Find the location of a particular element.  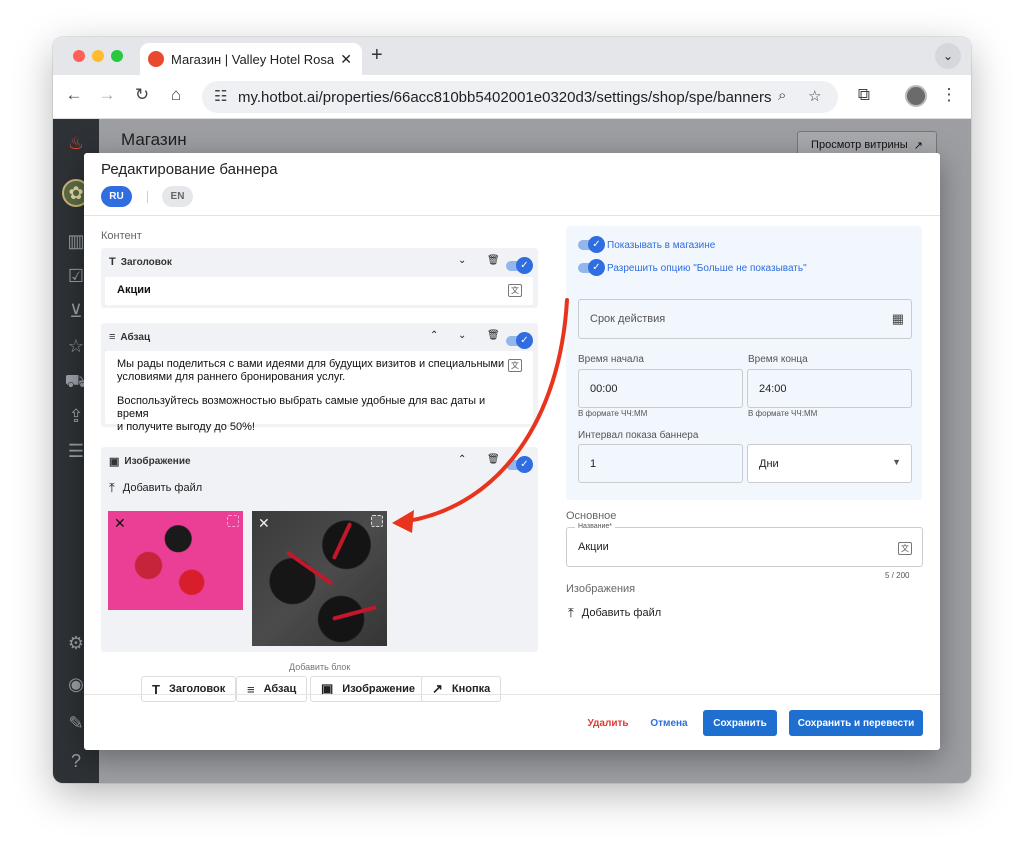

zoom-search-icon: ⌕ is located at coordinates (782, 95).